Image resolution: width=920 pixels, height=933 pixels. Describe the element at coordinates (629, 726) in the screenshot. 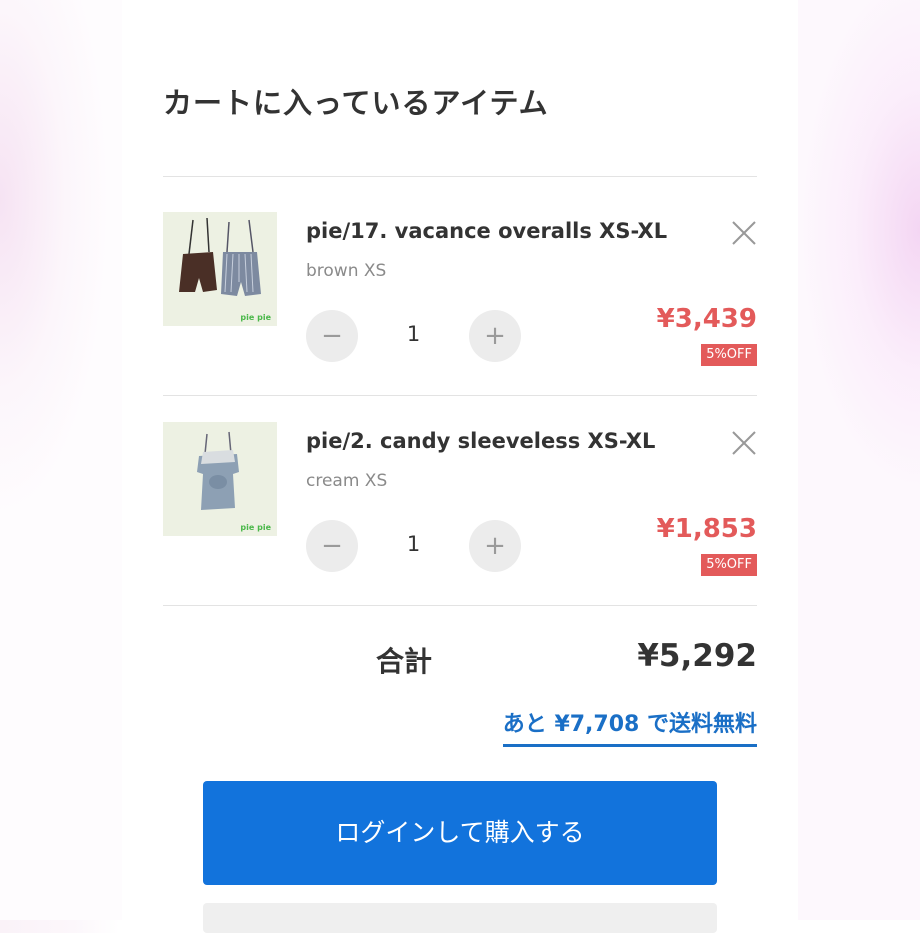

I see `free-shipping-link: あと ¥7,708 で送料無料` at that location.